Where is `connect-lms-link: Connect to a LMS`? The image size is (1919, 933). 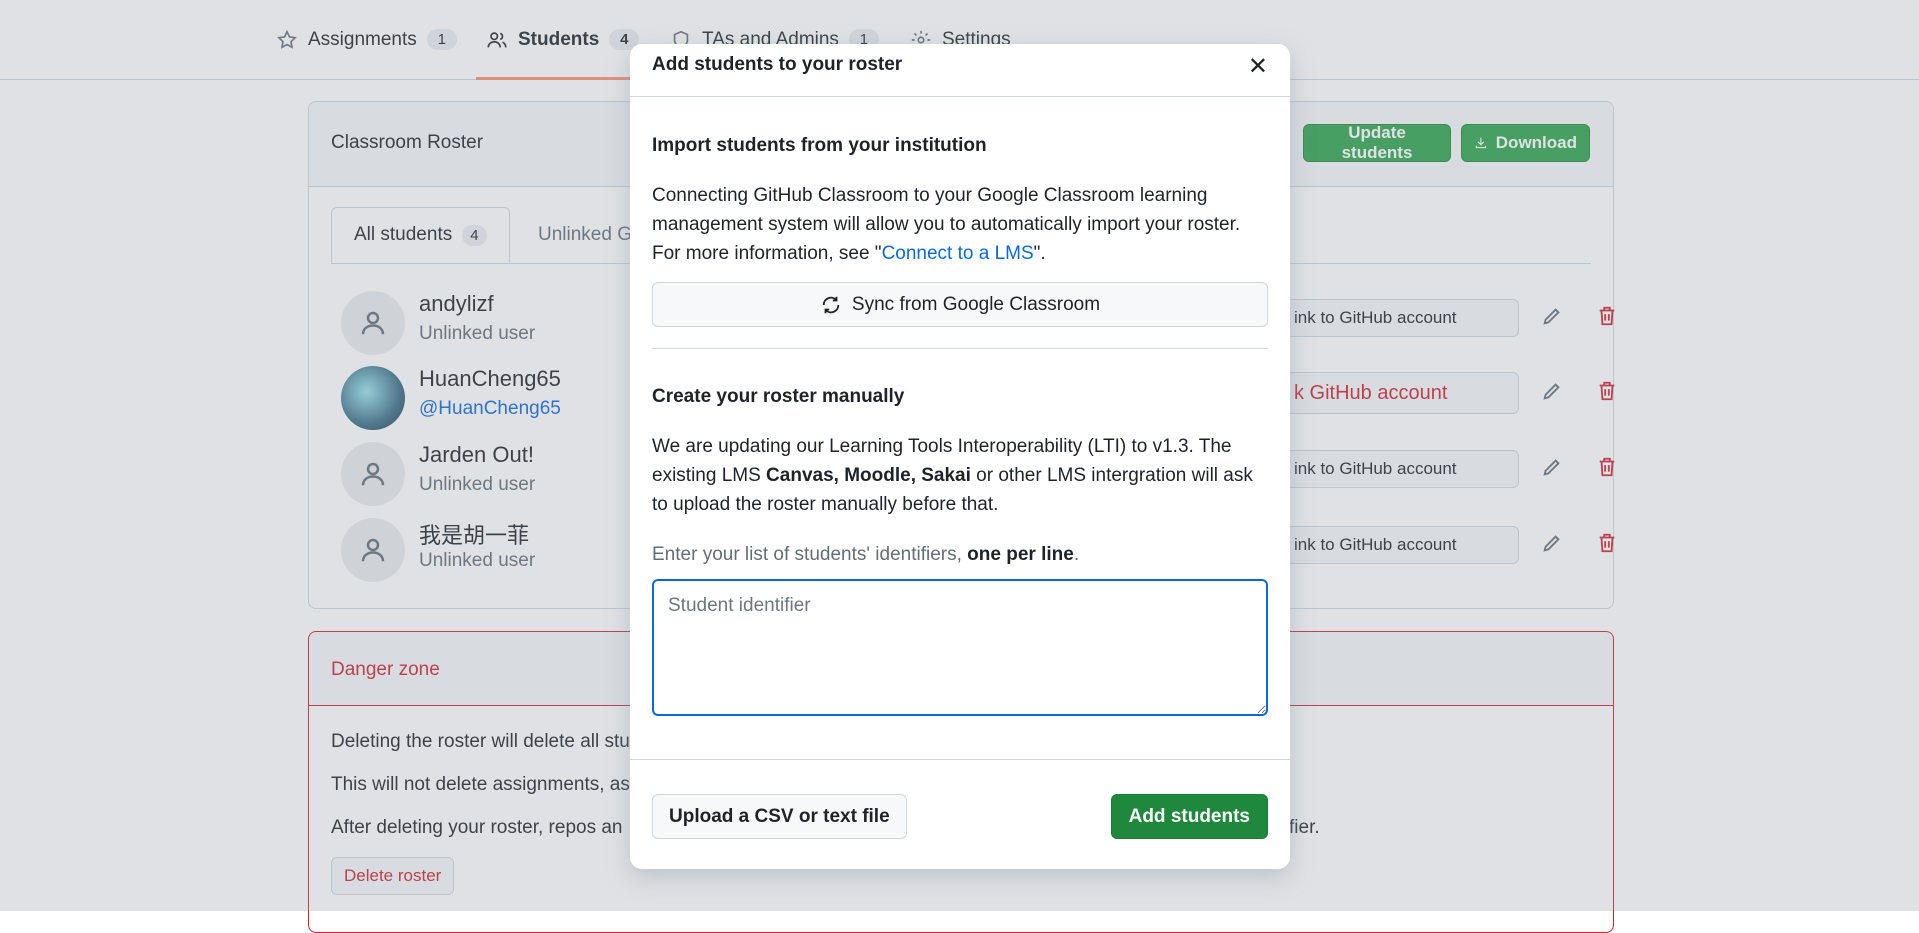 connect-lms-link: Connect to a LMS is located at coordinates (958, 253).